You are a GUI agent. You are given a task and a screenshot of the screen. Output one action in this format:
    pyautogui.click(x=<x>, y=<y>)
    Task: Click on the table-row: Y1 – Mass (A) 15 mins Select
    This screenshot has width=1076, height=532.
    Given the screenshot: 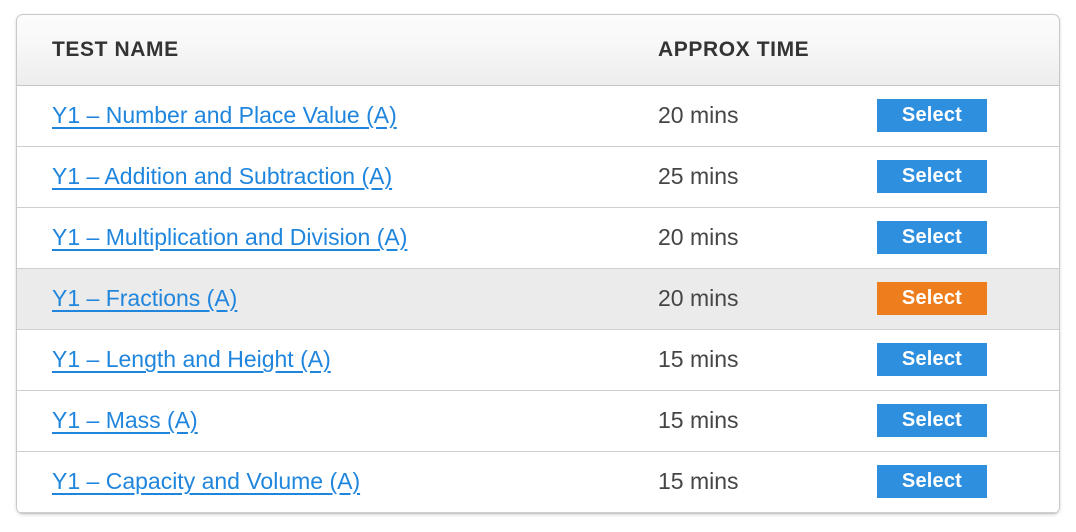 What is the action you would take?
    pyautogui.click(x=538, y=421)
    